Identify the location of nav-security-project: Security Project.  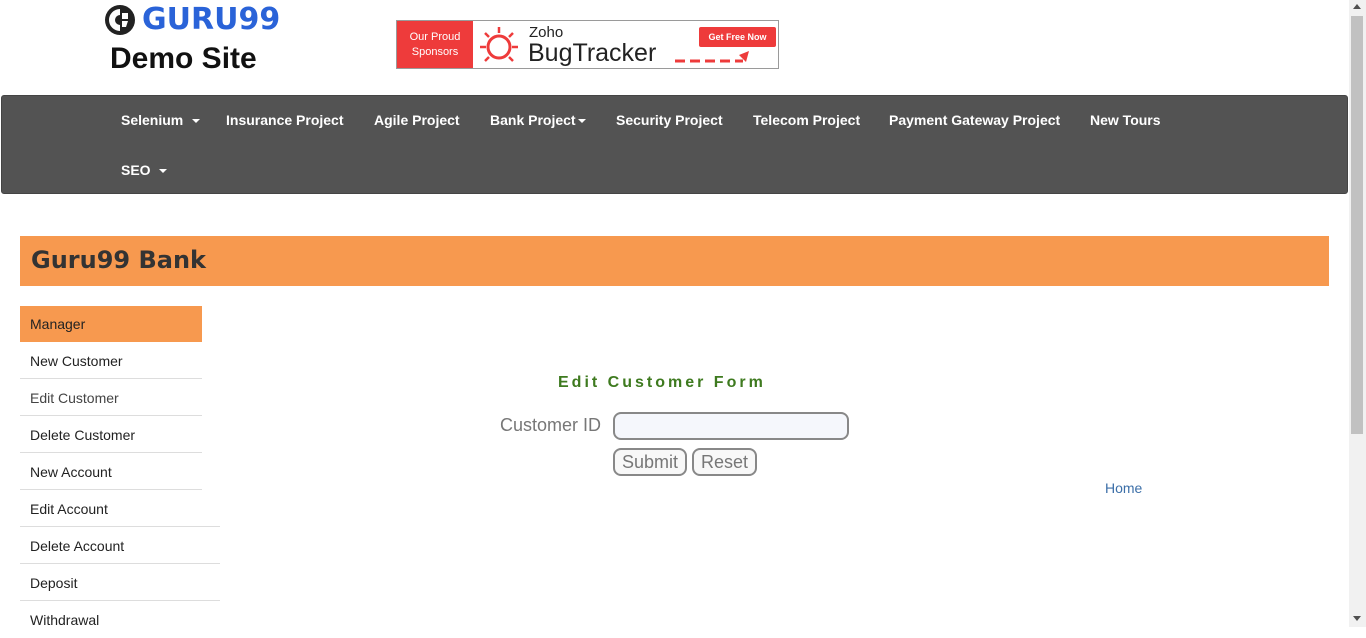
(669, 120).